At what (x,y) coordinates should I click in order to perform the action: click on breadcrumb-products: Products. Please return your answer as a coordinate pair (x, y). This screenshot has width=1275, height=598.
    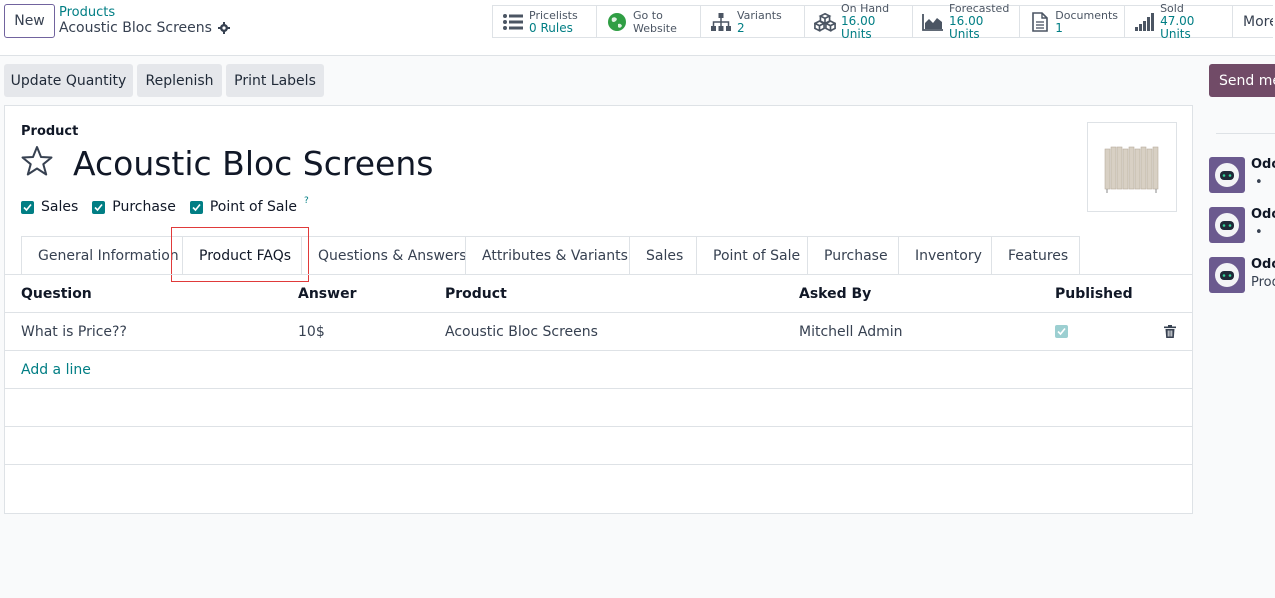
    Looking at the image, I should click on (87, 12).